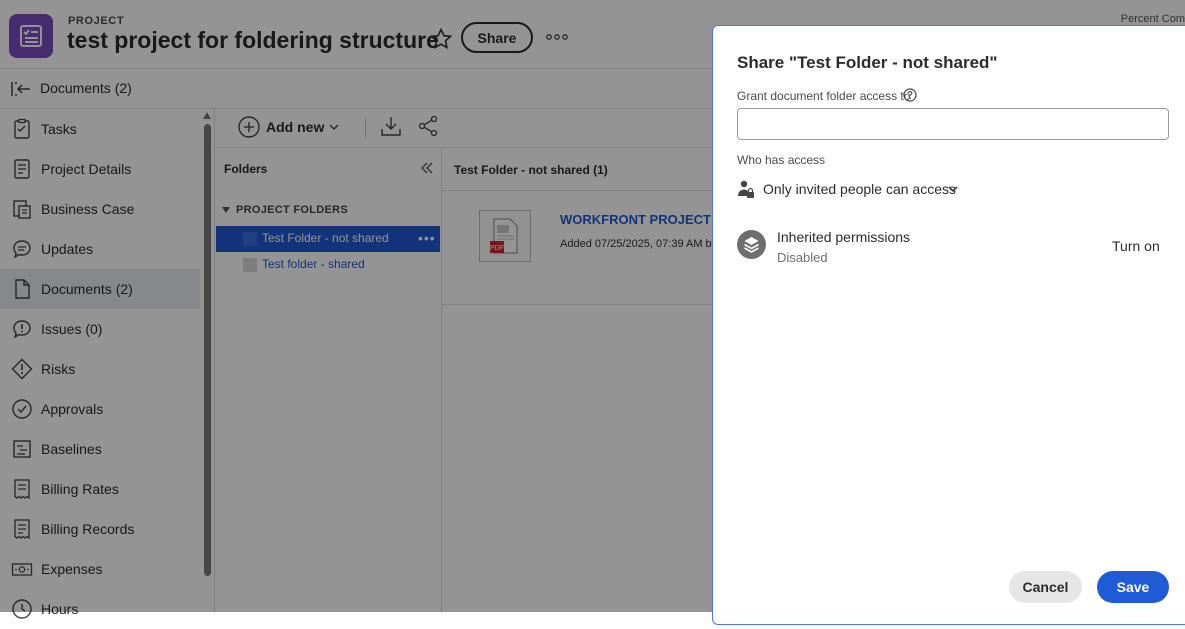 The height and width of the screenshot is (629, 1185). Describe the element at coordinates (781, 160) in the screenshot. I see `who-has-access-label: Who has access` at that location.